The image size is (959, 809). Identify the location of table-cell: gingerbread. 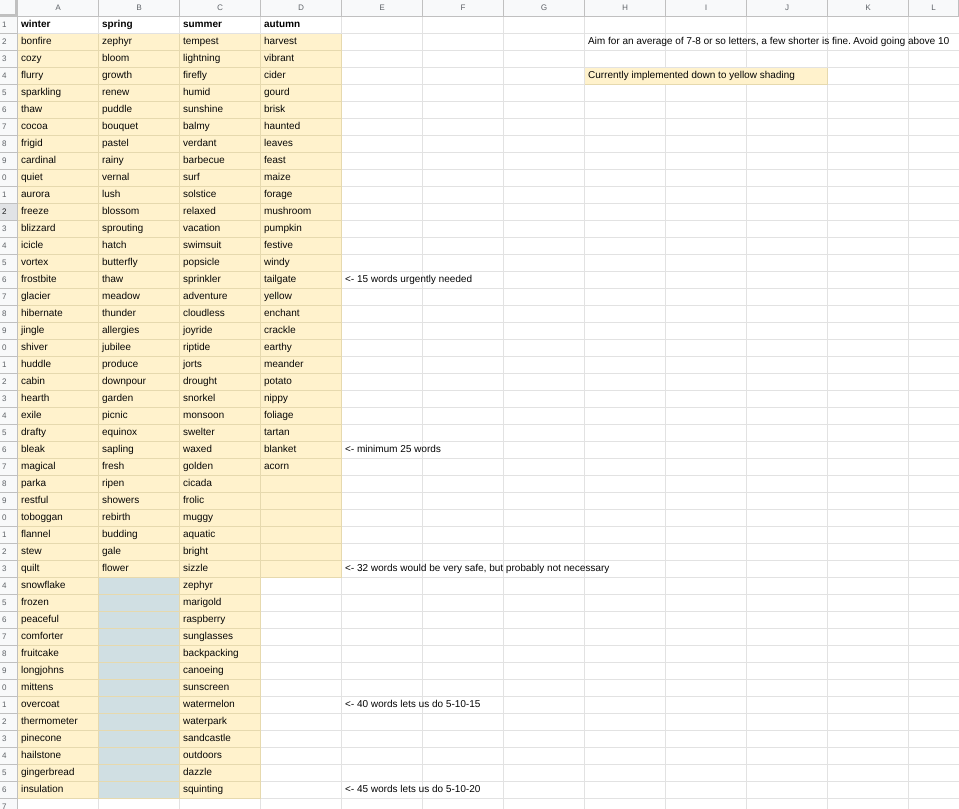
(58, 773).